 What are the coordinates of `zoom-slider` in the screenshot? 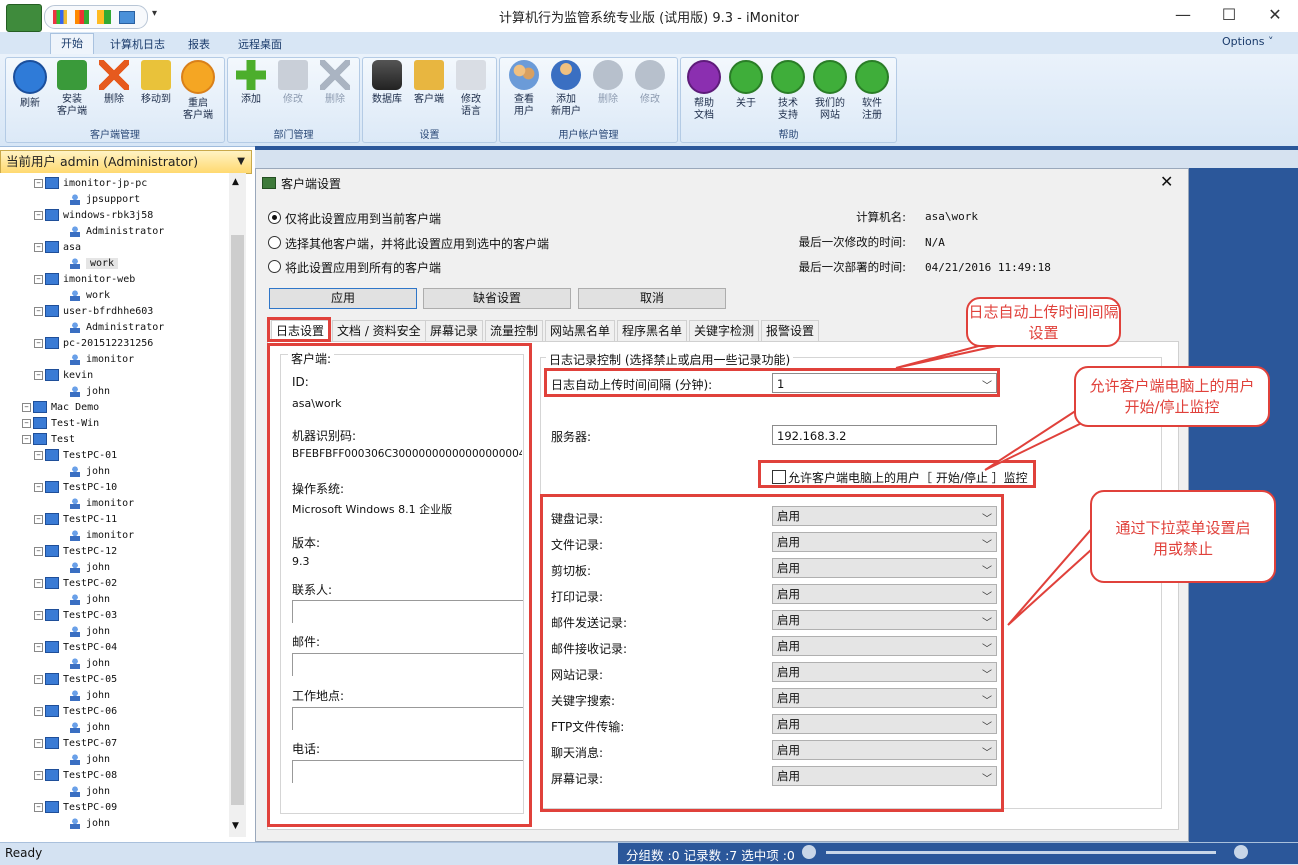 It's located at (1021, 852).